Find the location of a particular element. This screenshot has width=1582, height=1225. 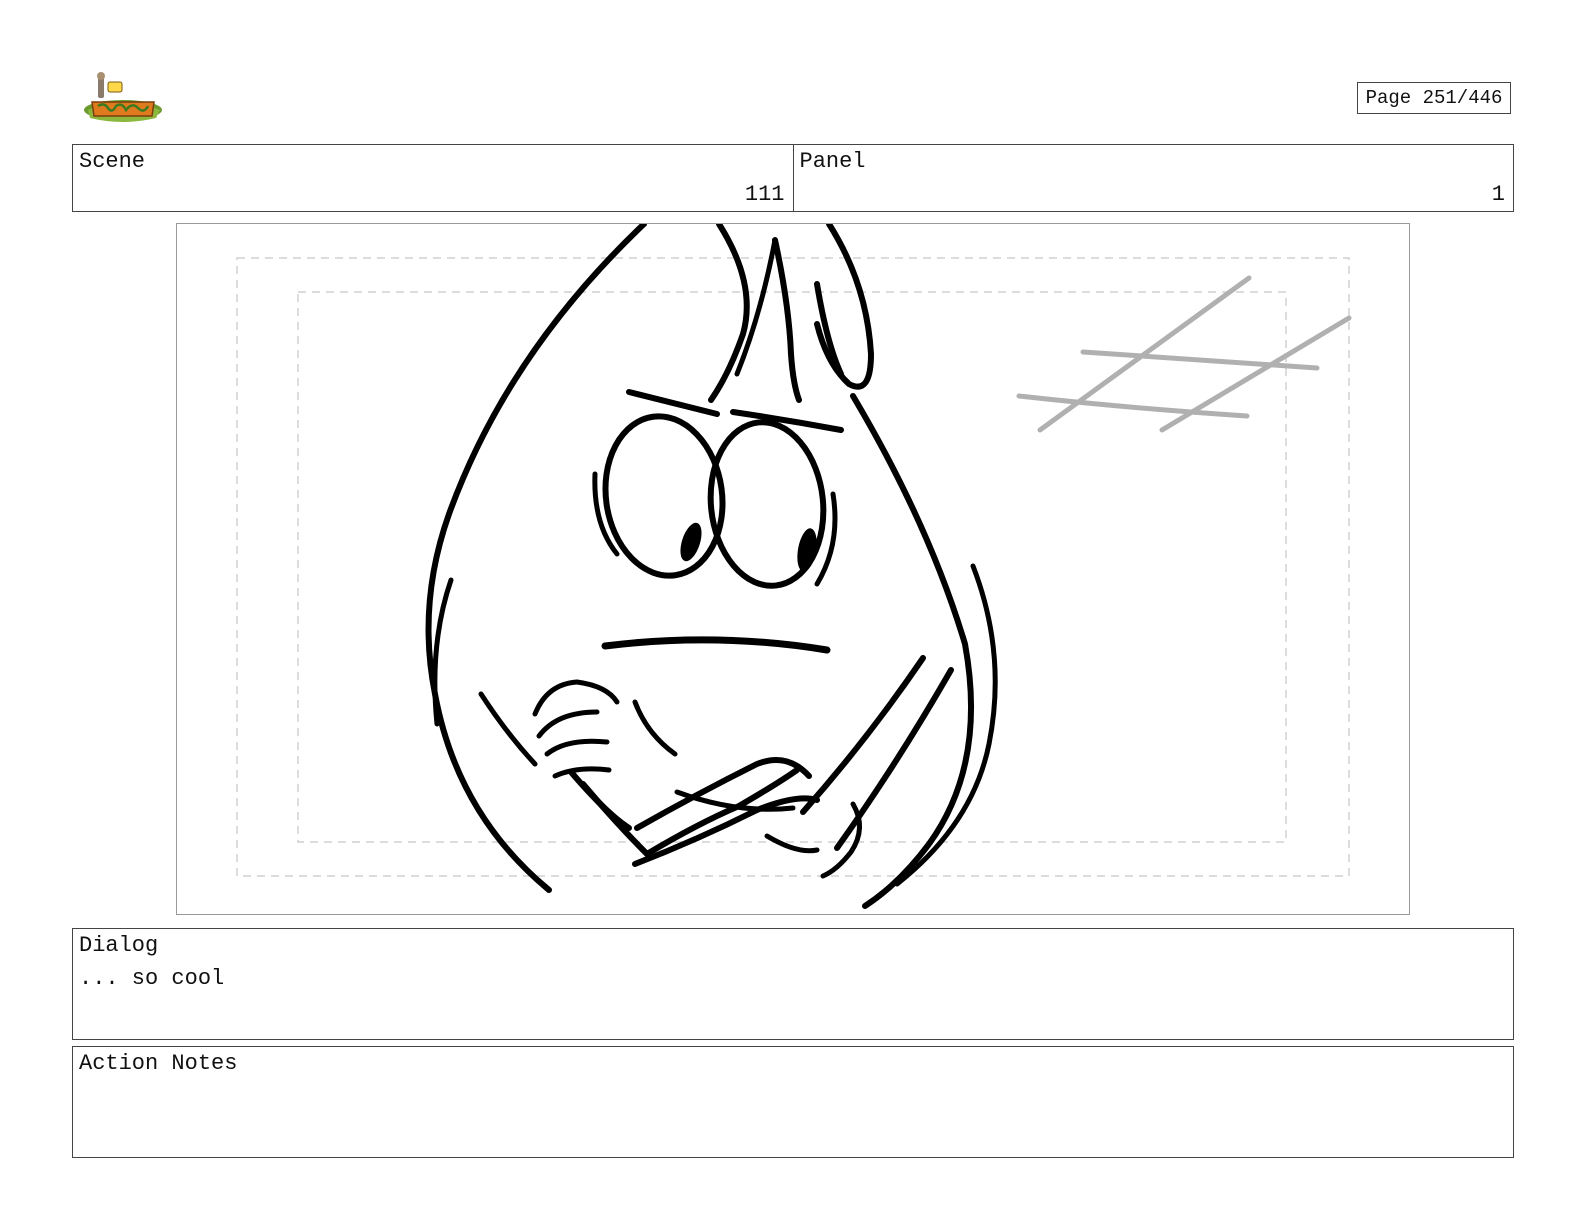

dialog-box: Dialog ... so cool is located at coordinates (793, 984).